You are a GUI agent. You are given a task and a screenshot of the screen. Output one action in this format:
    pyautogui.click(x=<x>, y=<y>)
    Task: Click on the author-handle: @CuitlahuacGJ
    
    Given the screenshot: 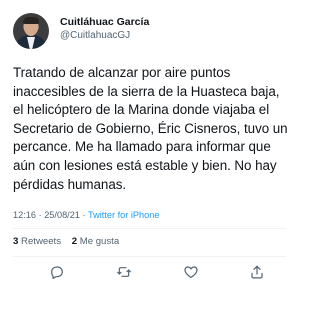 What is the action you would take?
    pyautogui.click(x=104, y=36)
    